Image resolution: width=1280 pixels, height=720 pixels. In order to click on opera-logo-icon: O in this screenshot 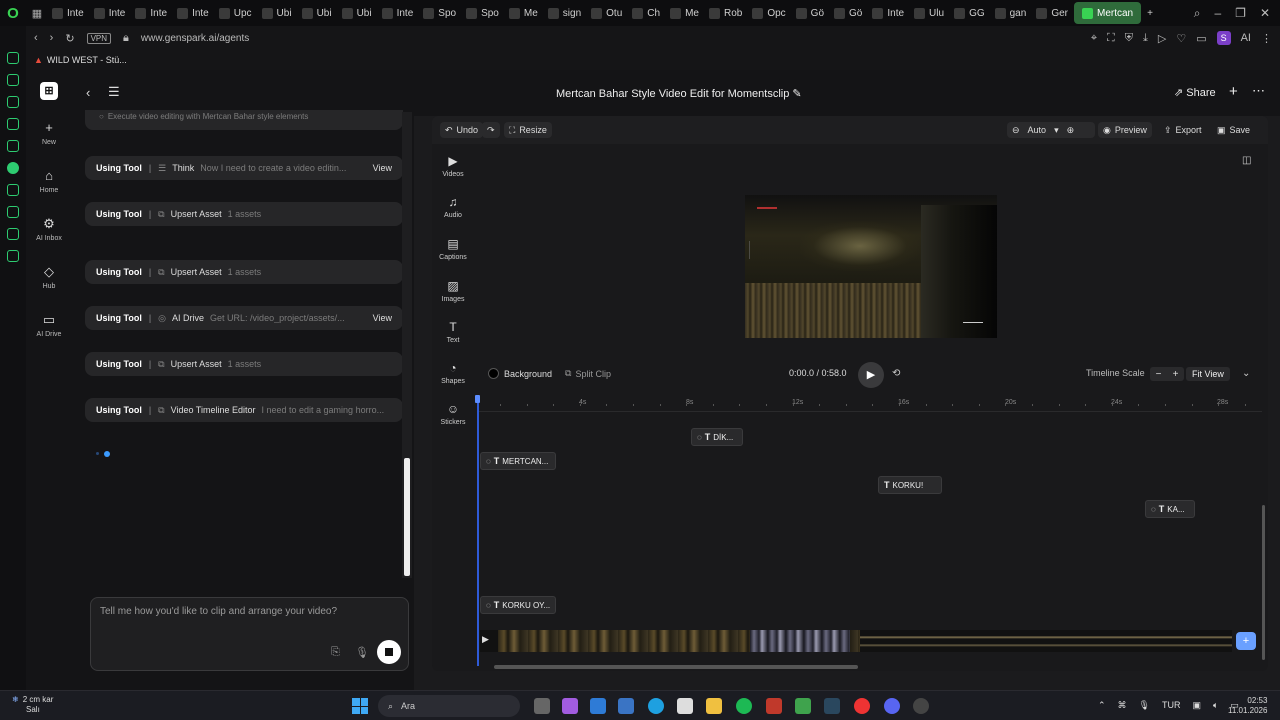, I will do `click(13, 13)`.